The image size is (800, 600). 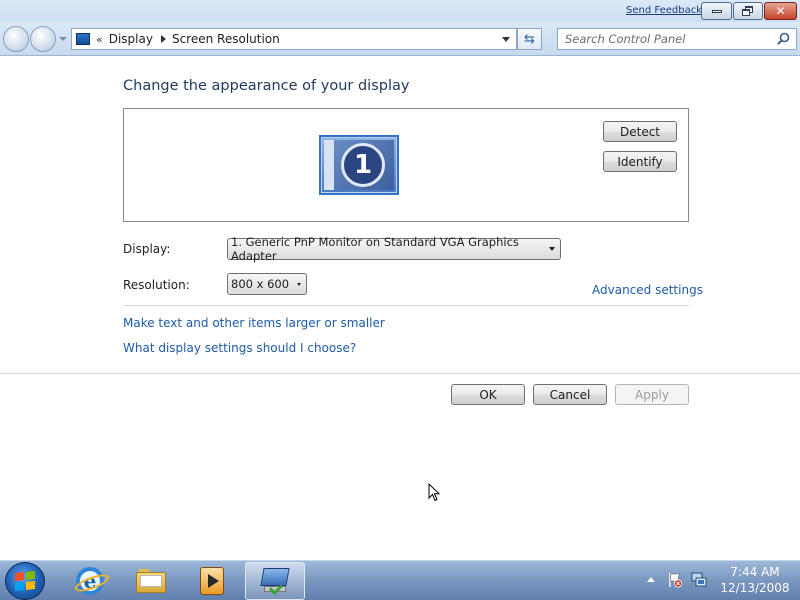 What do you see at coordinates (755, 572) in the screenshot?
I see `clock-time: 7:44 AM` at bounding box center [755, 572].